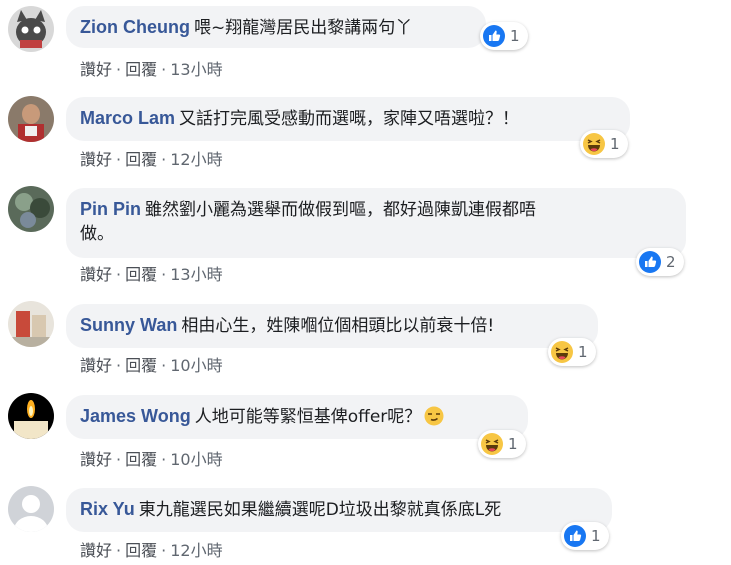 The image size is (731, 565). What do you see at coordinates (128, 325) in the screenshot?
I see `comment-author: Sunny Wan` at bounding box center [128, 325].